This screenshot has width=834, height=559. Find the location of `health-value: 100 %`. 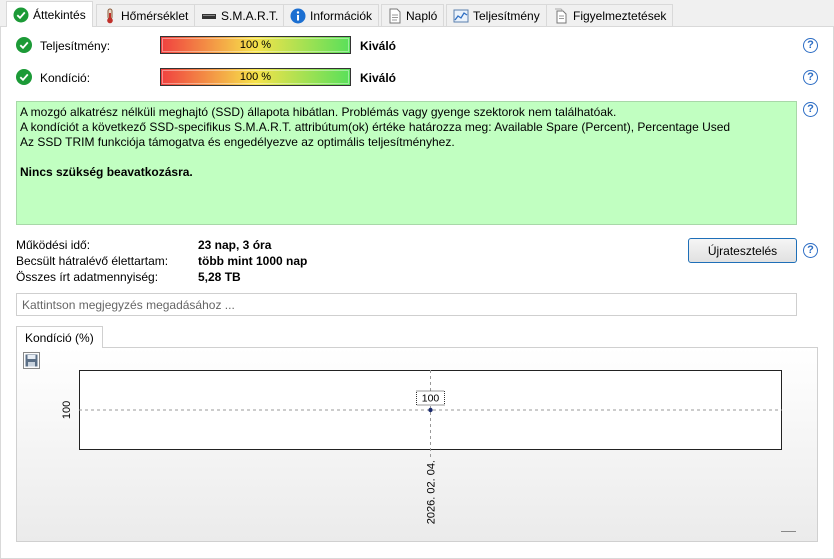

health-value: 100 % is located at coordinates (255, 77).